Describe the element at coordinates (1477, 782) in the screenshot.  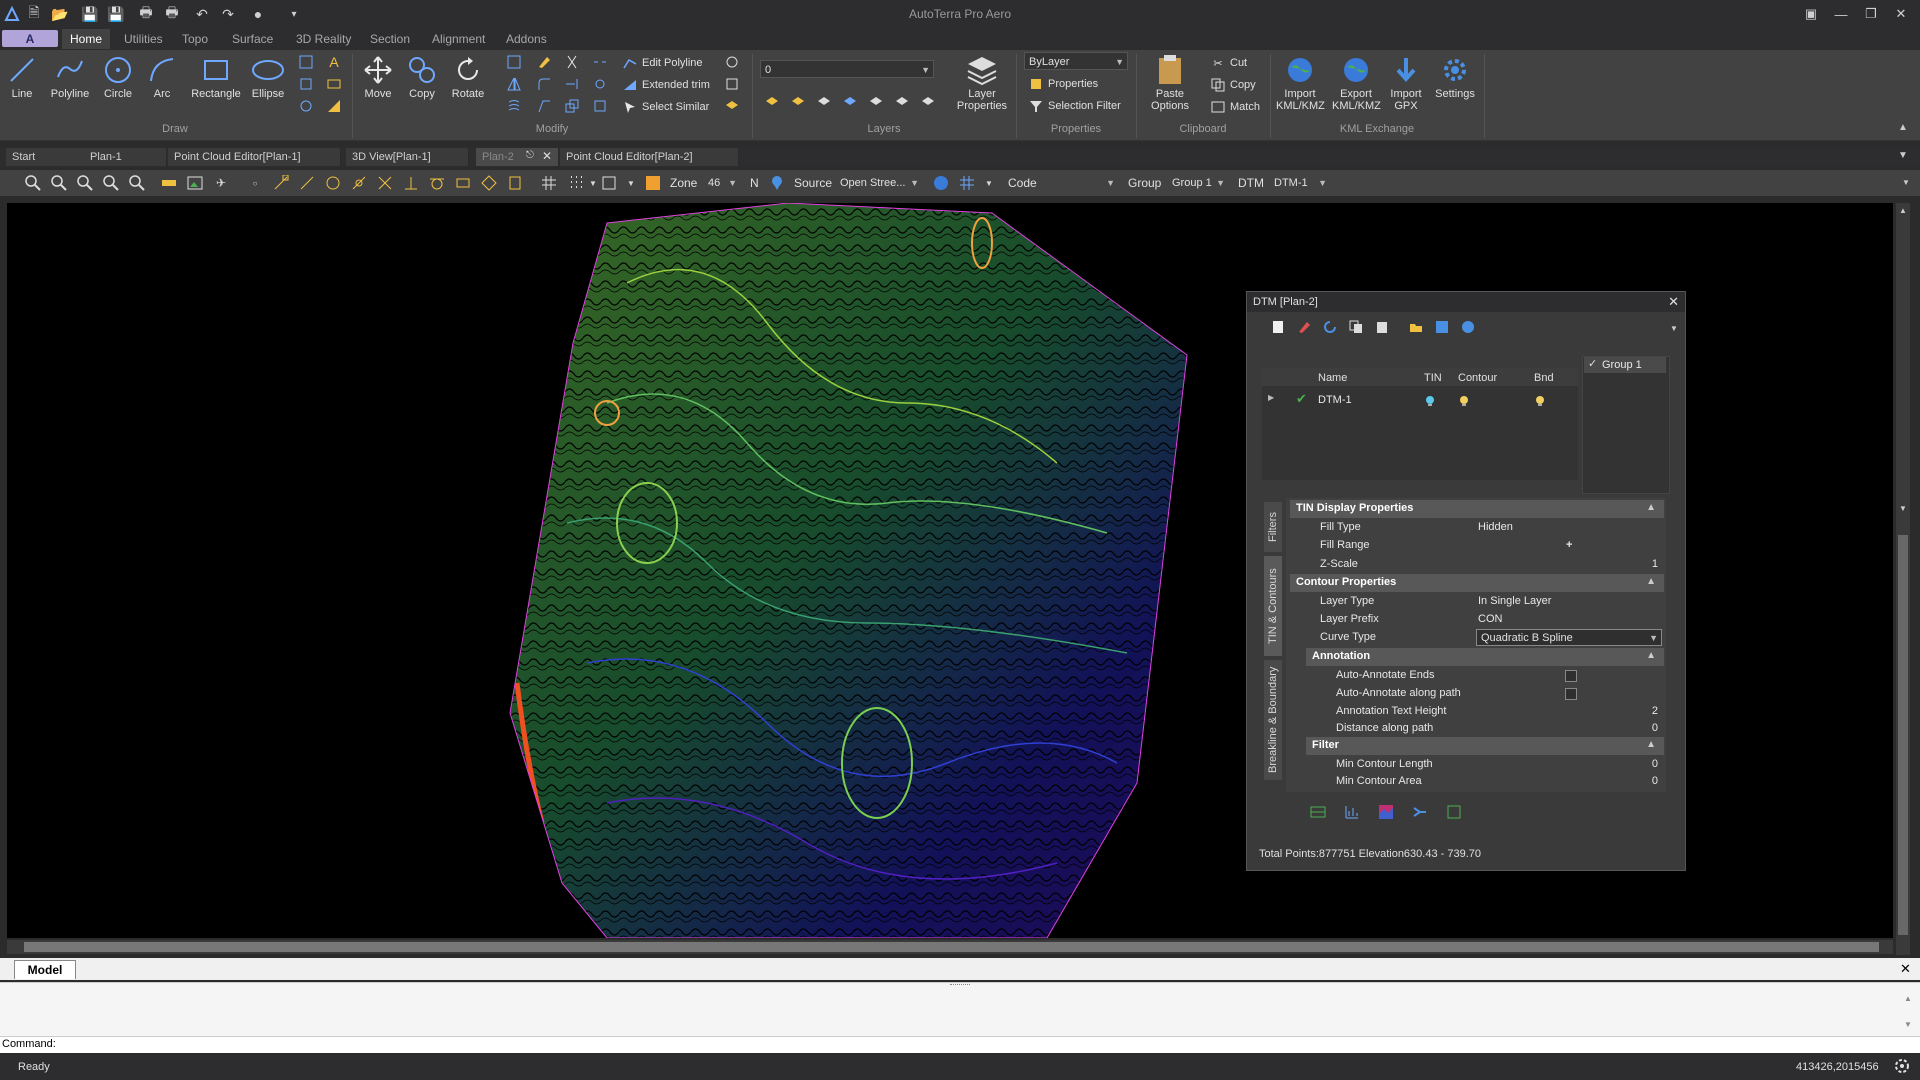
I see `min-contour-area-row: Min Contour Area 0` at that location.